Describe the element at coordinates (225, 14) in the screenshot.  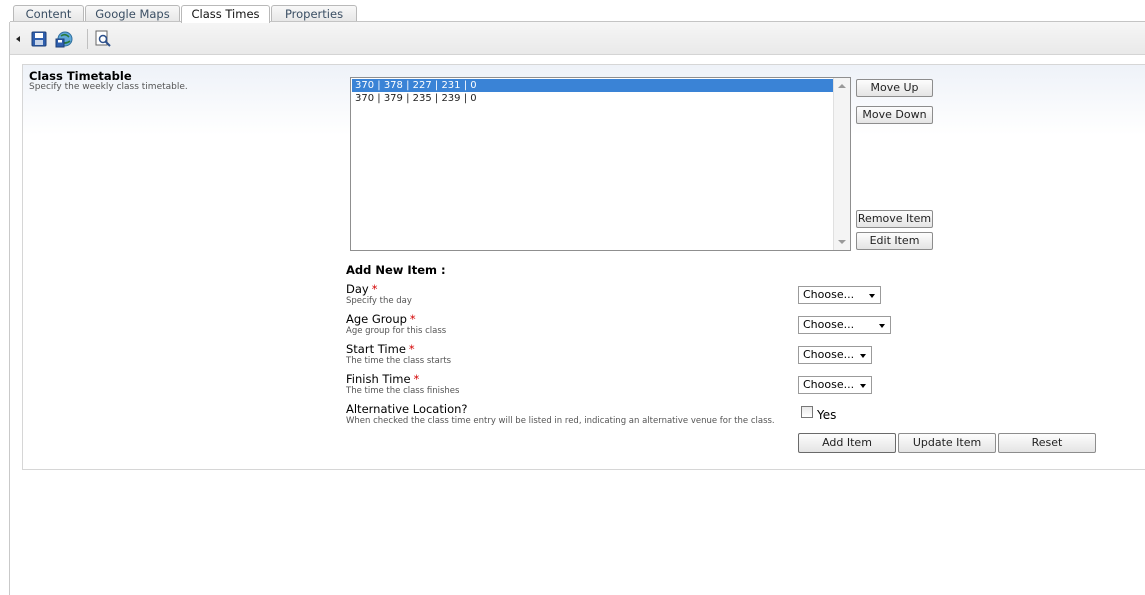
I see `tab-class-times: Class Times` at that location.